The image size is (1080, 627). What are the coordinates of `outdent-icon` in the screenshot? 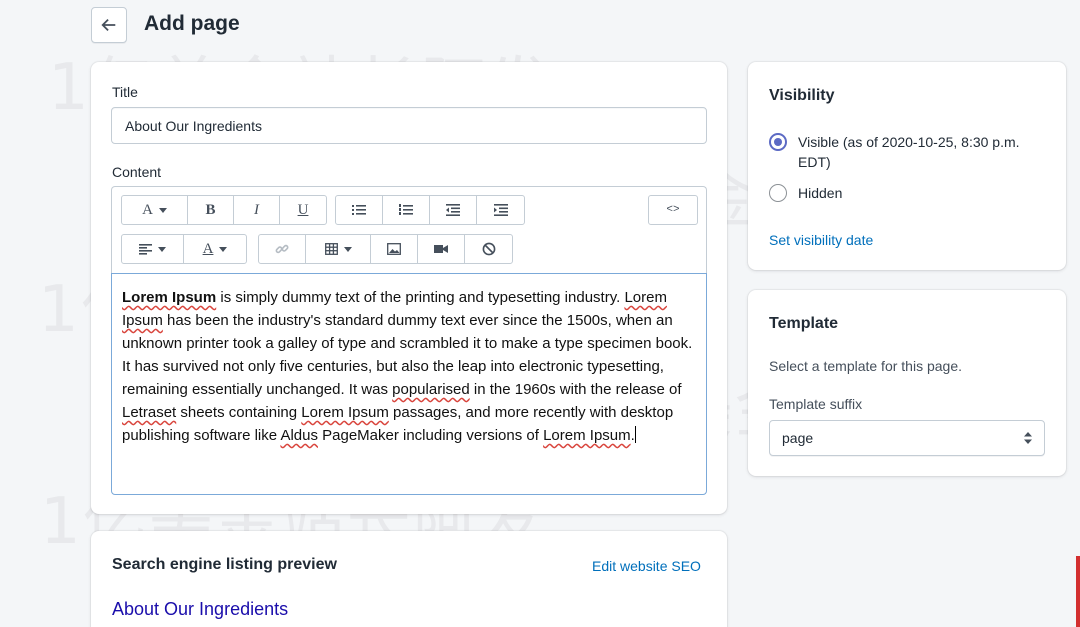 It's located at (453, 210).